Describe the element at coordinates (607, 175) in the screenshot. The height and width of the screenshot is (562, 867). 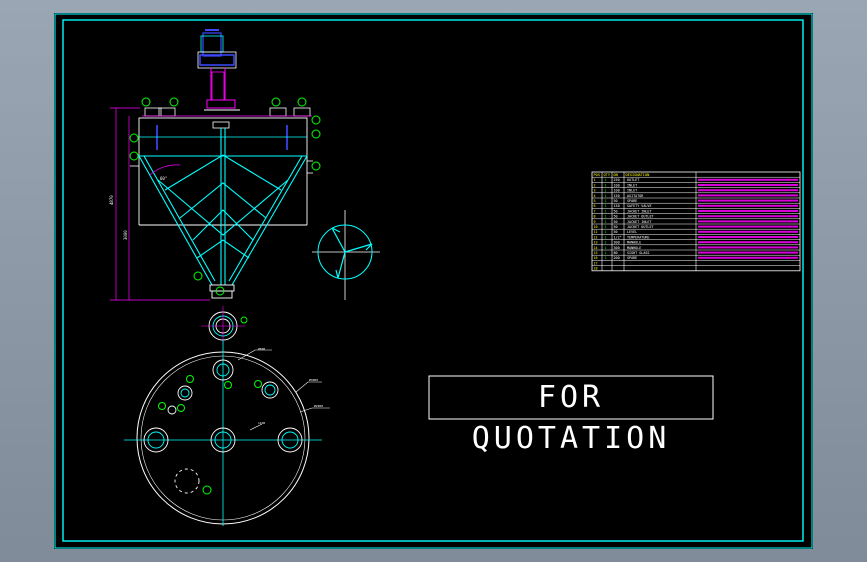
I see `bom-header-cell: QTY` at that location.